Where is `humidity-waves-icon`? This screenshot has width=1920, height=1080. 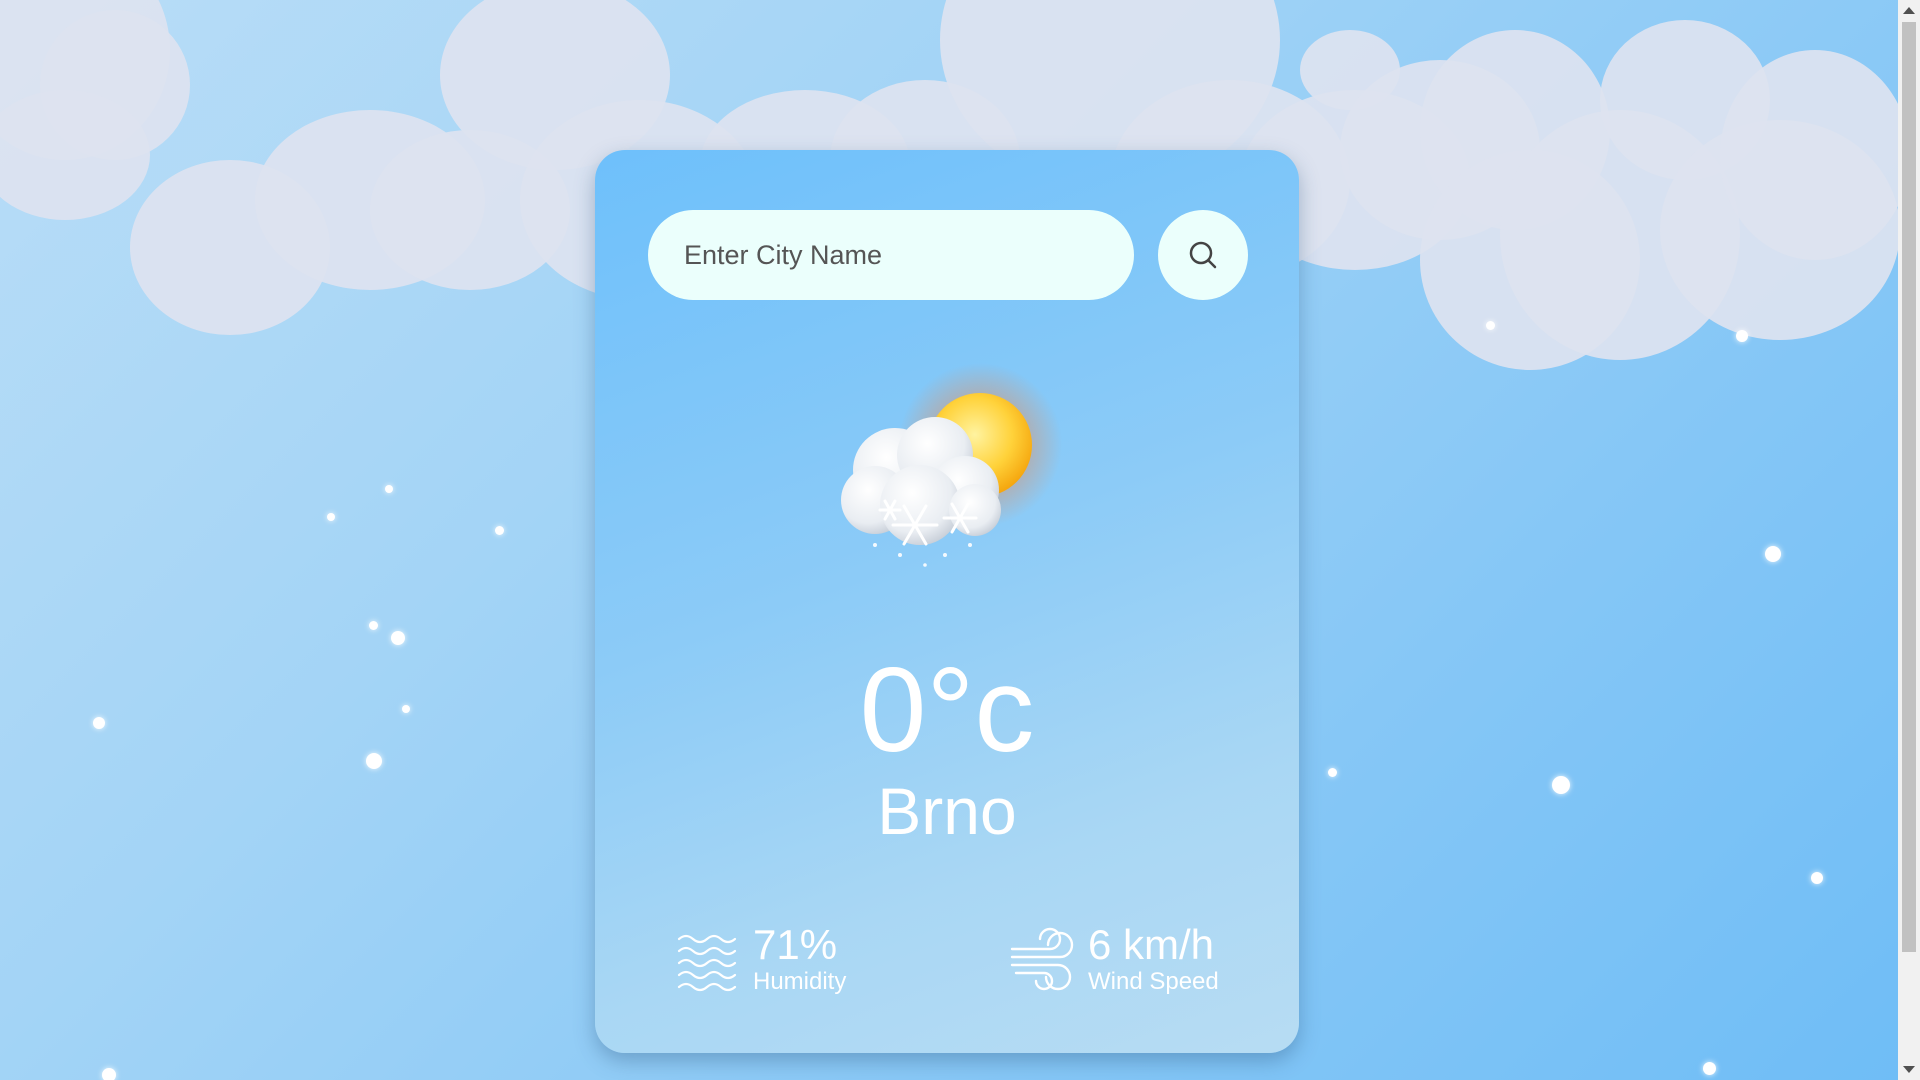 humidity-waves-icon is located at coordinates (707, 963).